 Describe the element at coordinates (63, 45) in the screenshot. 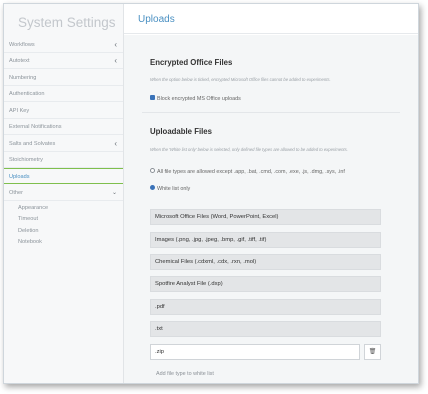

I see `sidebar-item-workflows: Workflows ‹` at that location.